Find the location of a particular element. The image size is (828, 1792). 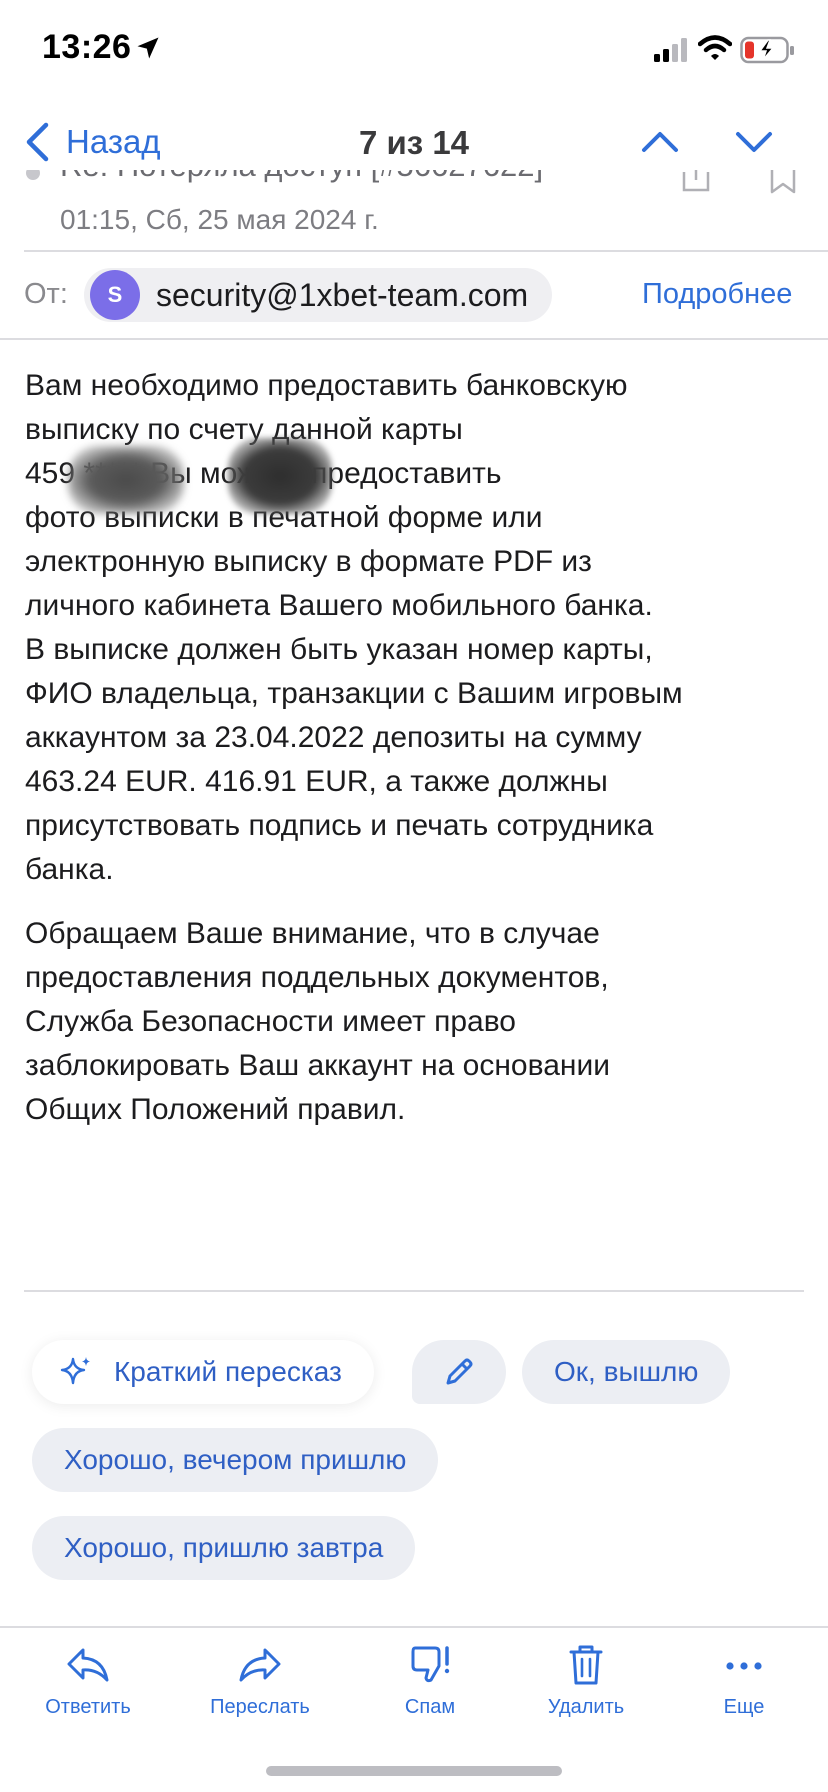

chevron-left-icon is located at coordinates (37, 142).